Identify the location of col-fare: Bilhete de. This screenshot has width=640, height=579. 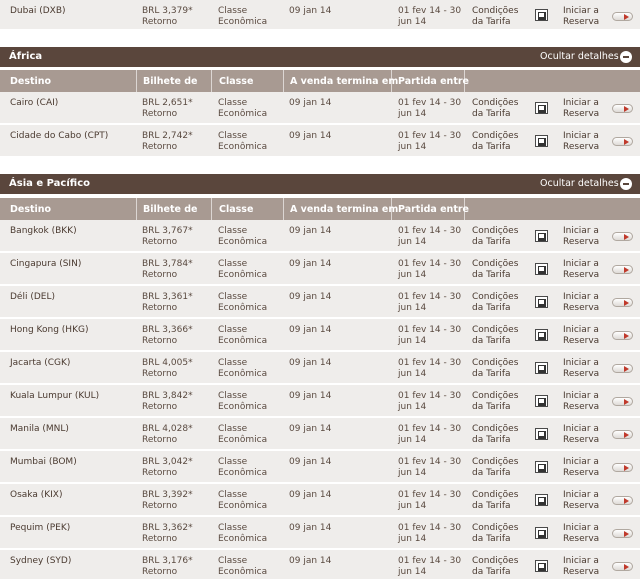
(170, 209).